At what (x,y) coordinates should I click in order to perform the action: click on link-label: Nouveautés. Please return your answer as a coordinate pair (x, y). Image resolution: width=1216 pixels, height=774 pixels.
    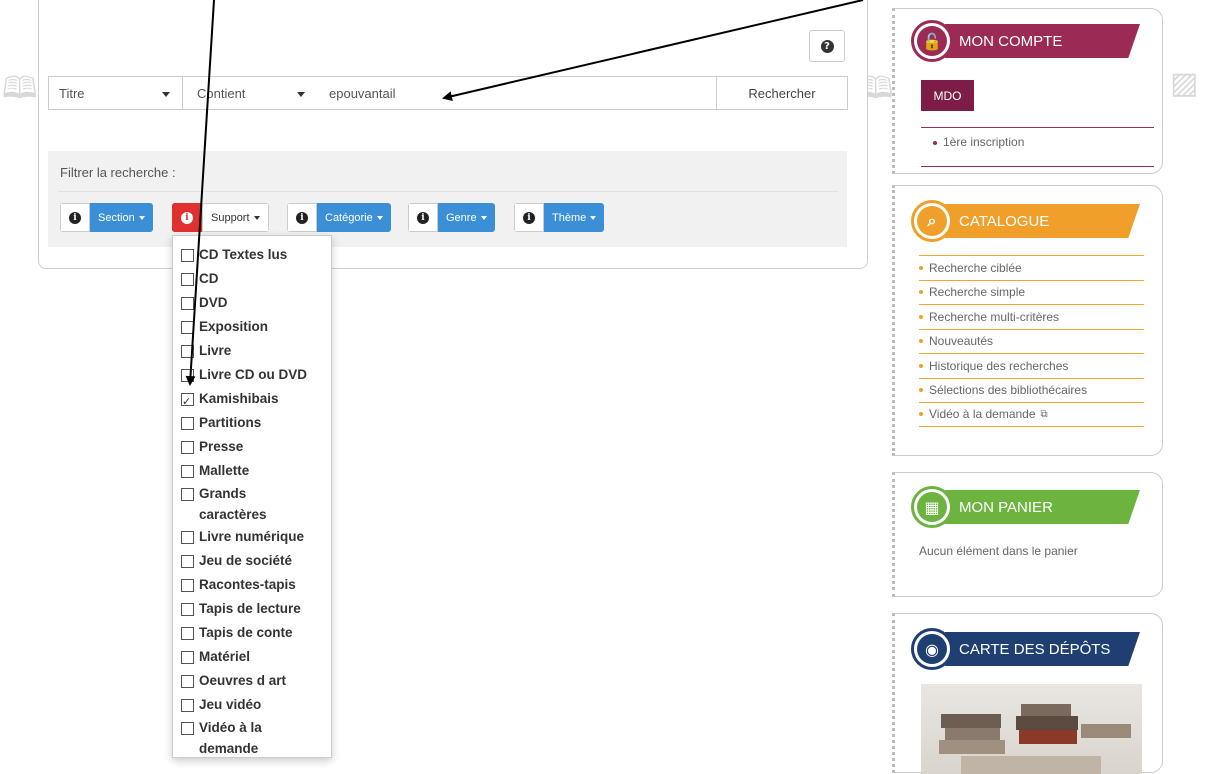
    Looking at the image, I should click on (961, 341).